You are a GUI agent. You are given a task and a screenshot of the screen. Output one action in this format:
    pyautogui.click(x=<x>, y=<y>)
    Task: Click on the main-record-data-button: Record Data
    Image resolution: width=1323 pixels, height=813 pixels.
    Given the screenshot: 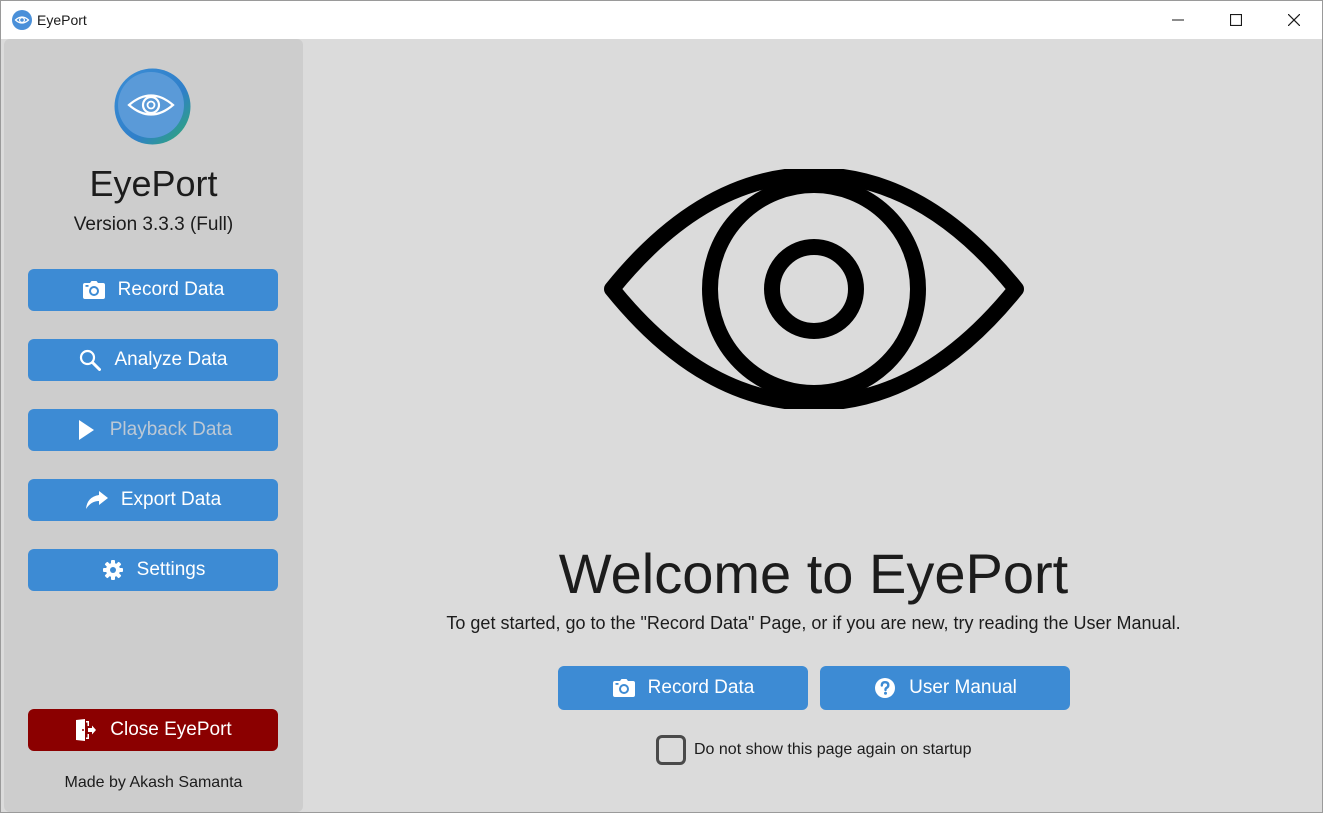 What is the action you would take?
    pyautogui.click(x=683, y=688)
    